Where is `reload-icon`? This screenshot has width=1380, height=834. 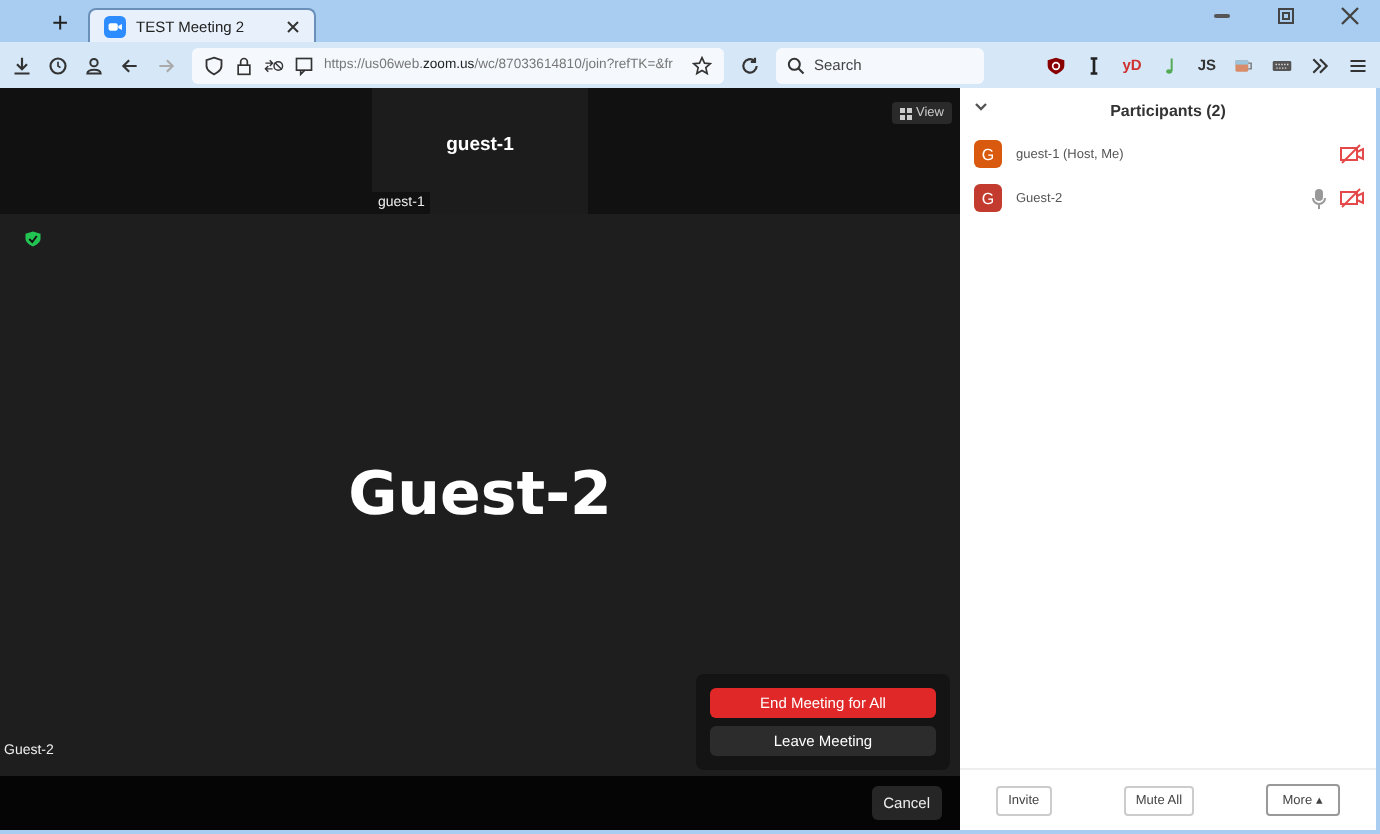
reload-icon is located at coordinates (750, 65).